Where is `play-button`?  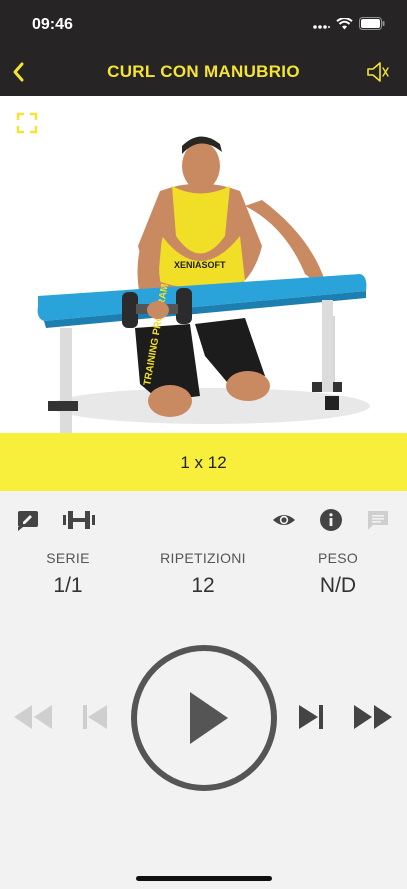 play-button is located at coordinates (204, 718).